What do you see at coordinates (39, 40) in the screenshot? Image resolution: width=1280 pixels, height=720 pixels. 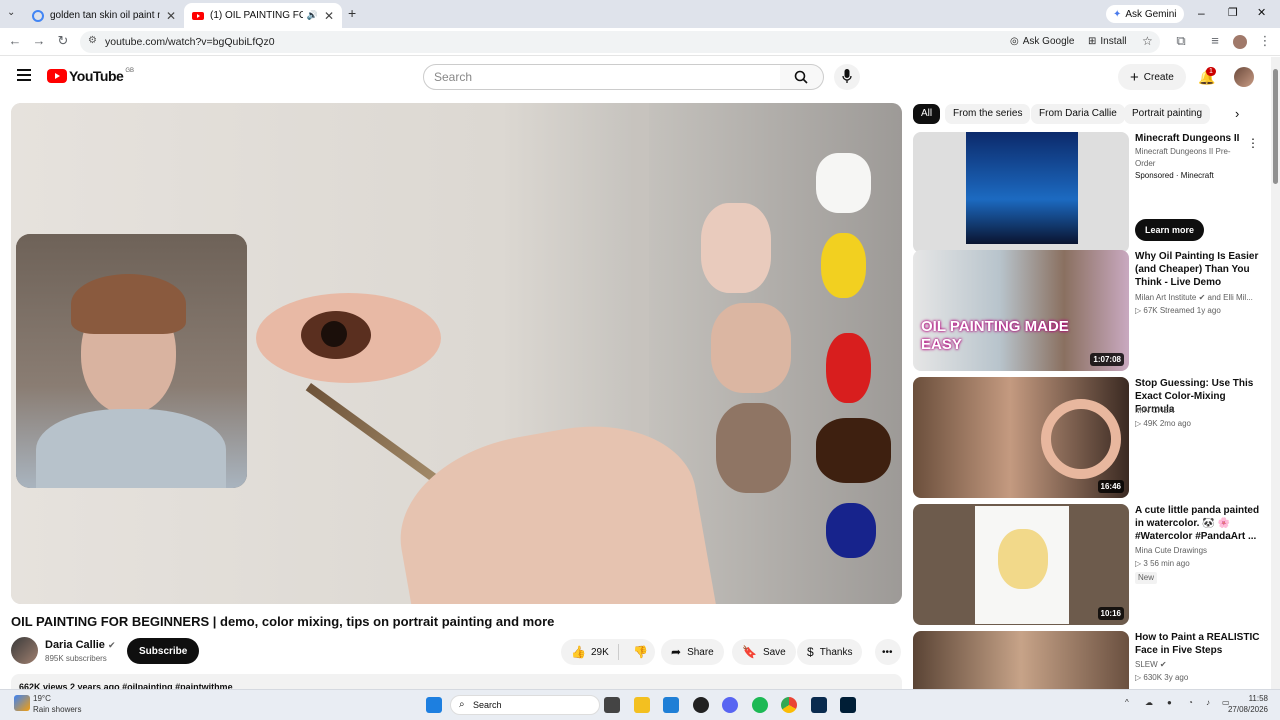 I see `forward-icon: →` at bounding box center [39, 40].